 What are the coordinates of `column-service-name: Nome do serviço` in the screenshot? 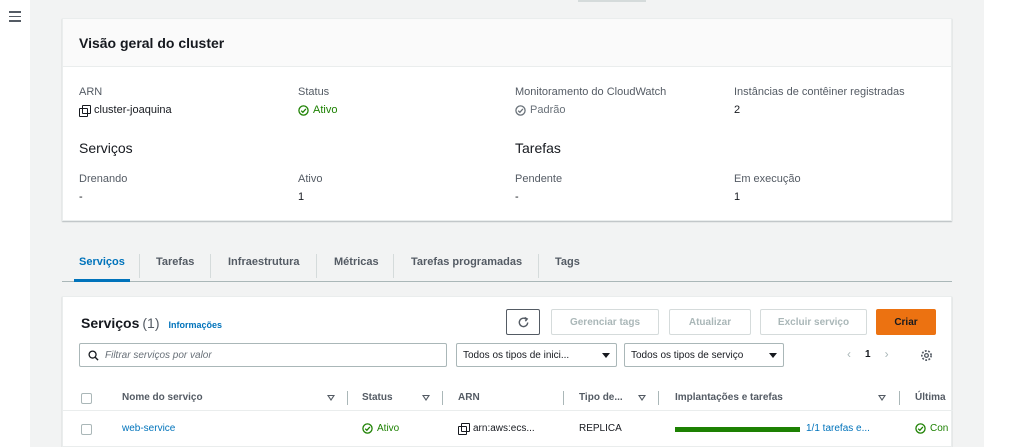 It's located at (162, 397).